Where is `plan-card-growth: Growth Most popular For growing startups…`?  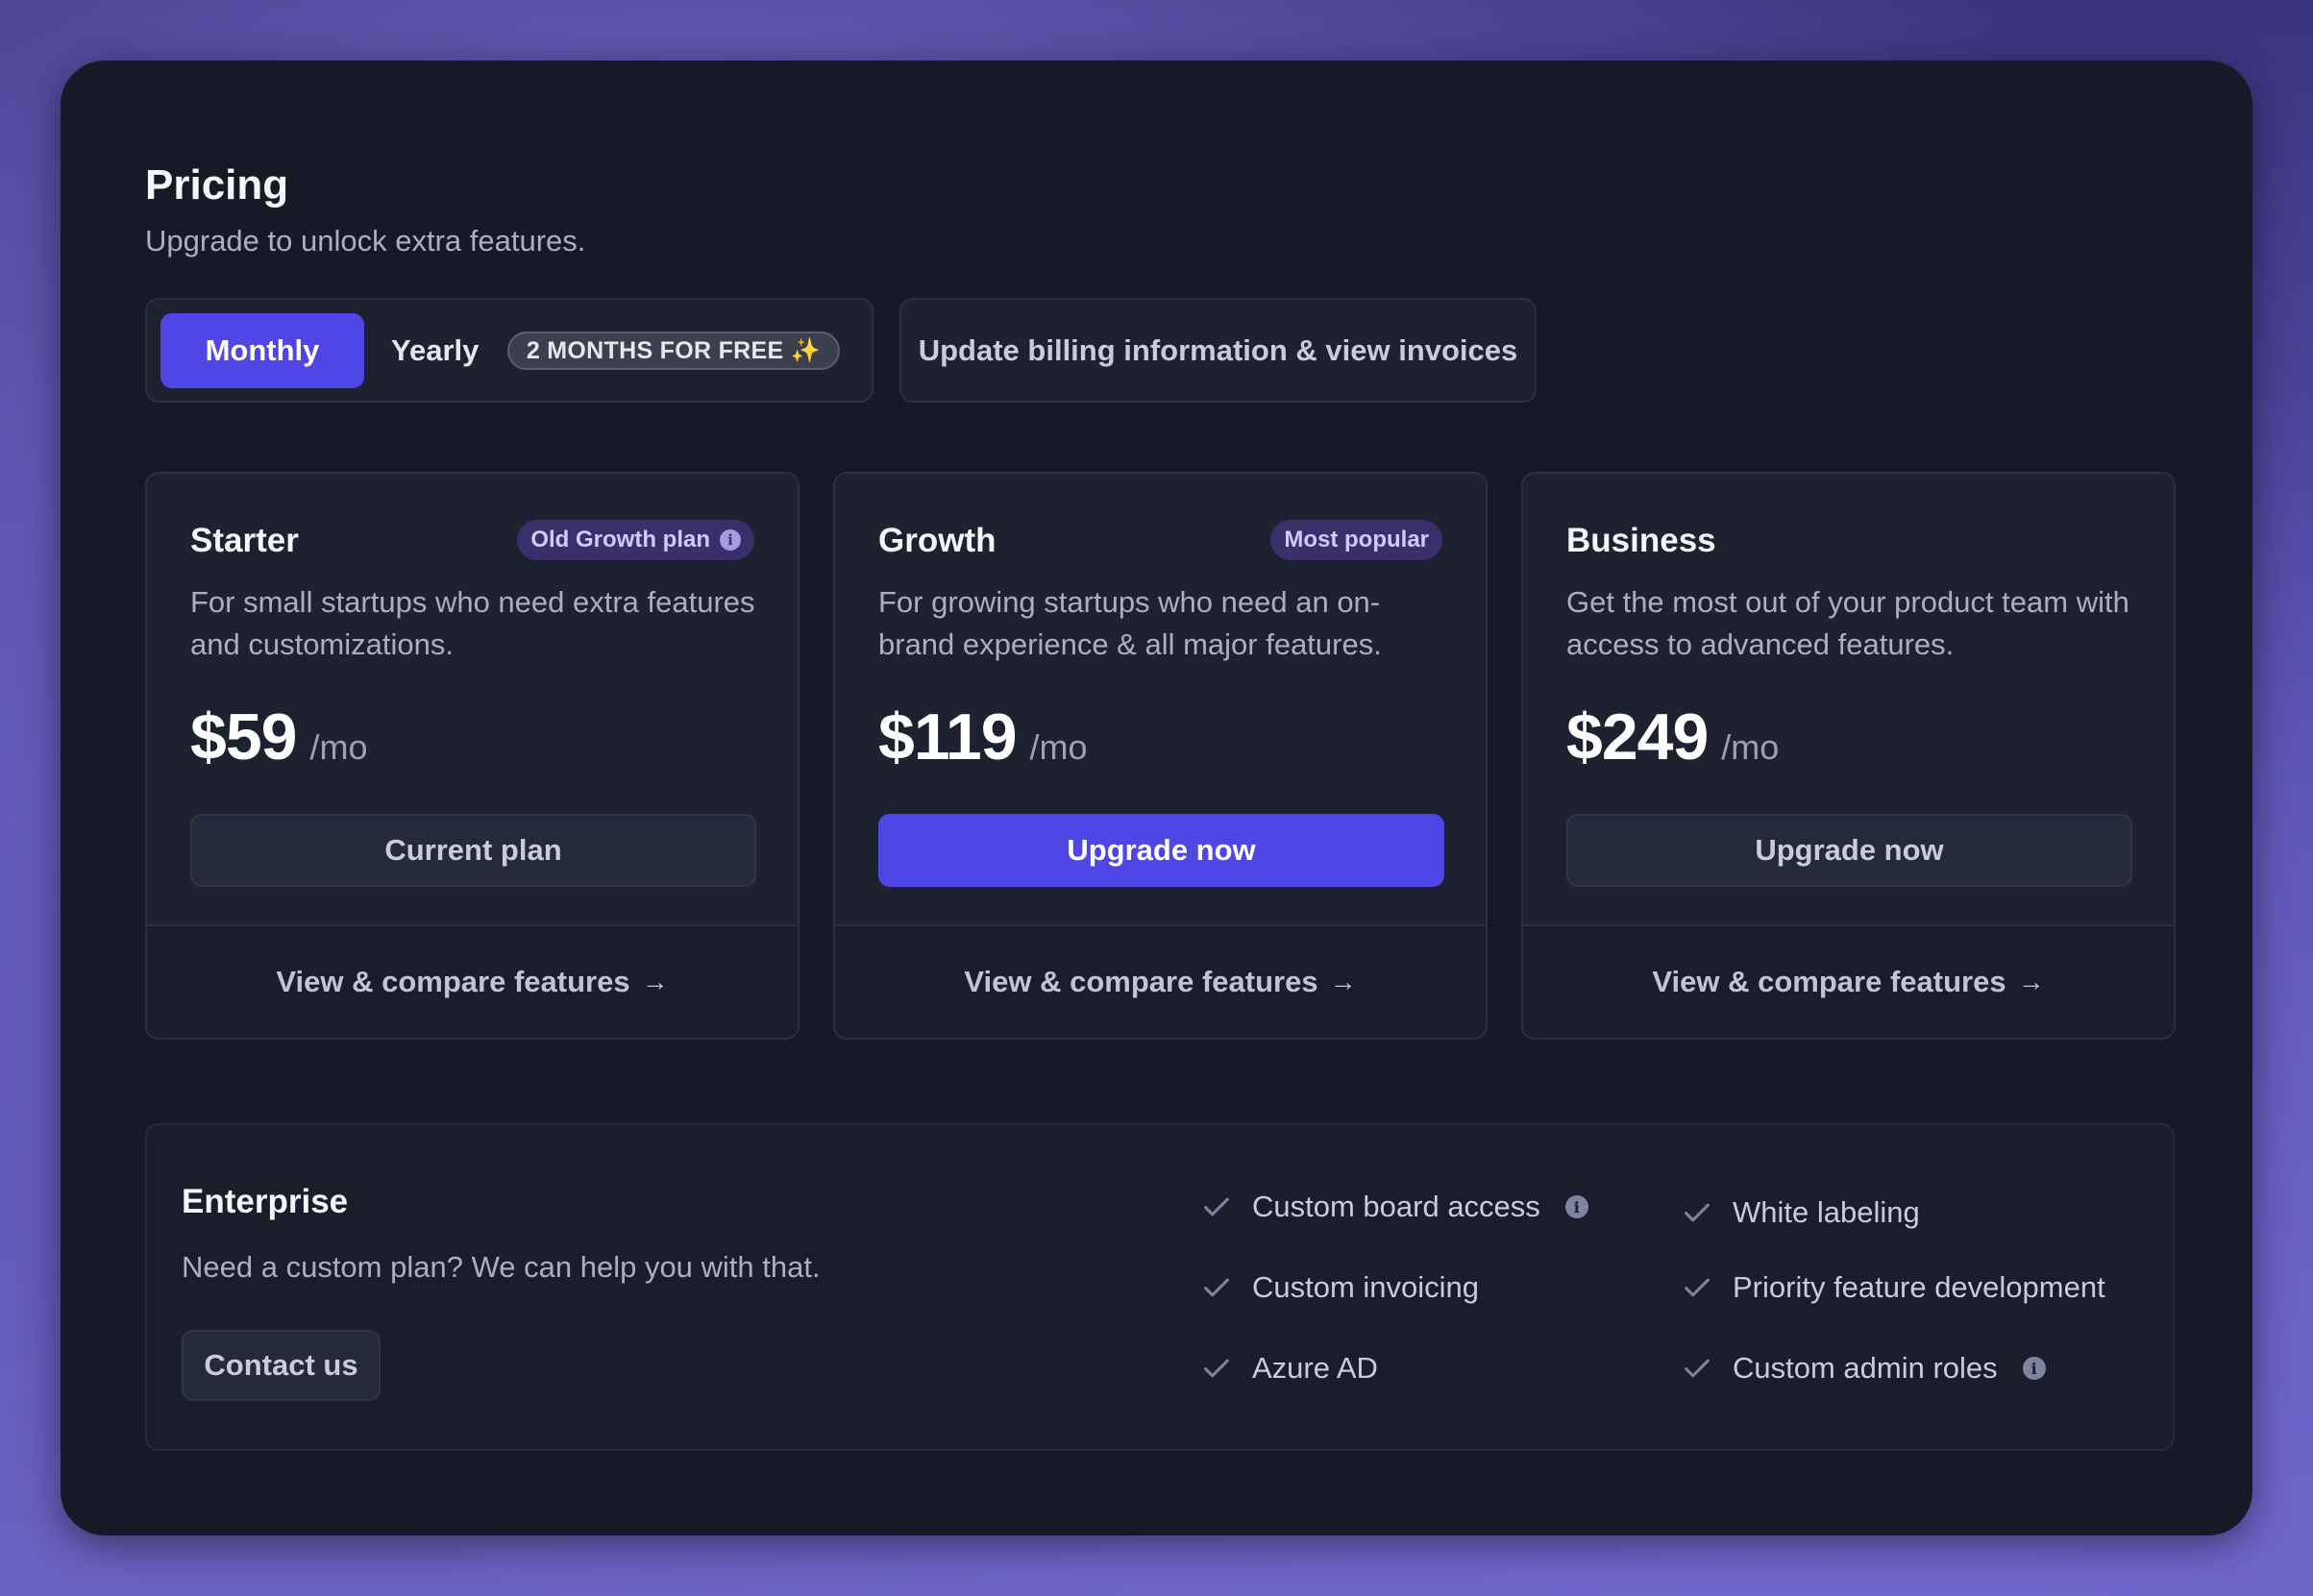
plan-card-growth: Growth Most popular For growing startups… is located at coordinates (1161, 756).